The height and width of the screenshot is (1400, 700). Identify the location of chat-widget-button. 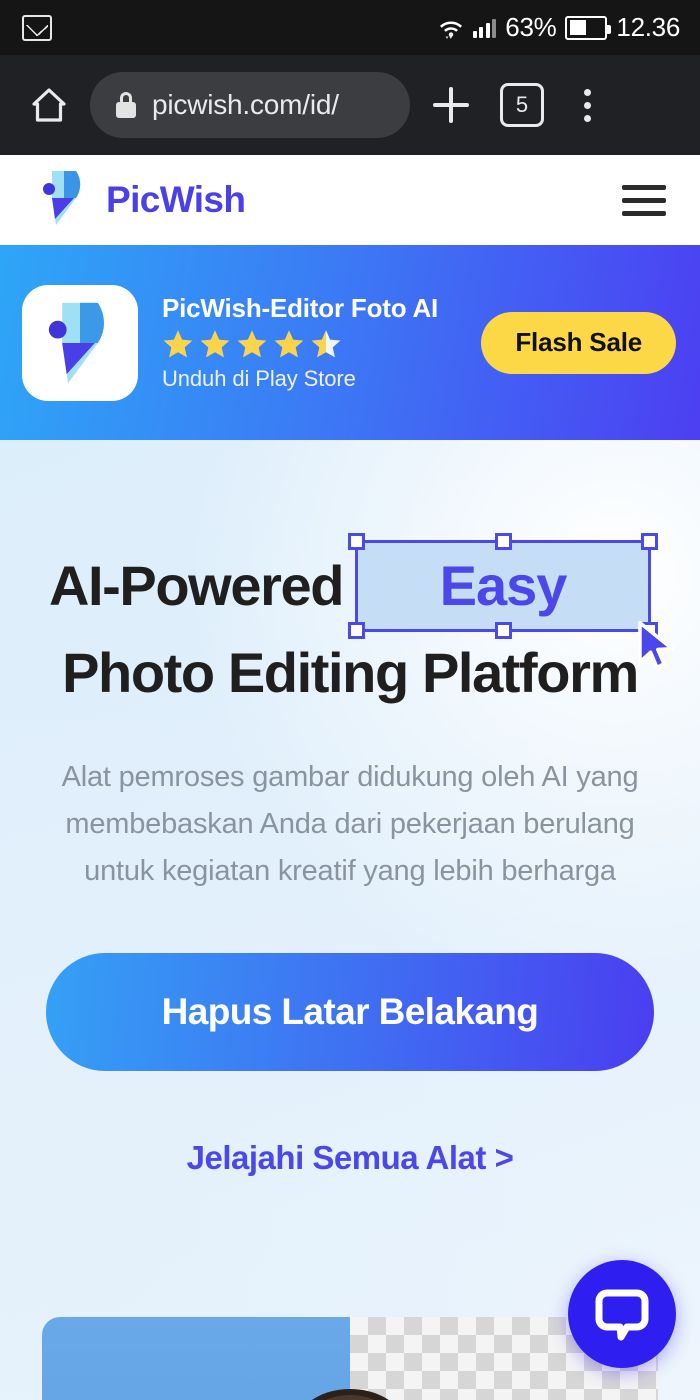
(622, 1314).